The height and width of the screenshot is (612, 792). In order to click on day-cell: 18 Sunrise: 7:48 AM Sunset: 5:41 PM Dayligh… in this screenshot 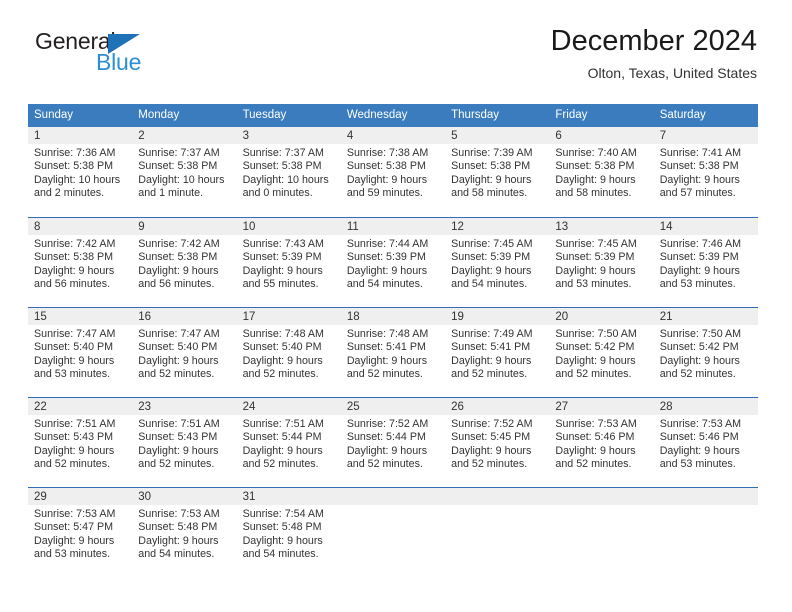, I will do `click(393, 352)`.